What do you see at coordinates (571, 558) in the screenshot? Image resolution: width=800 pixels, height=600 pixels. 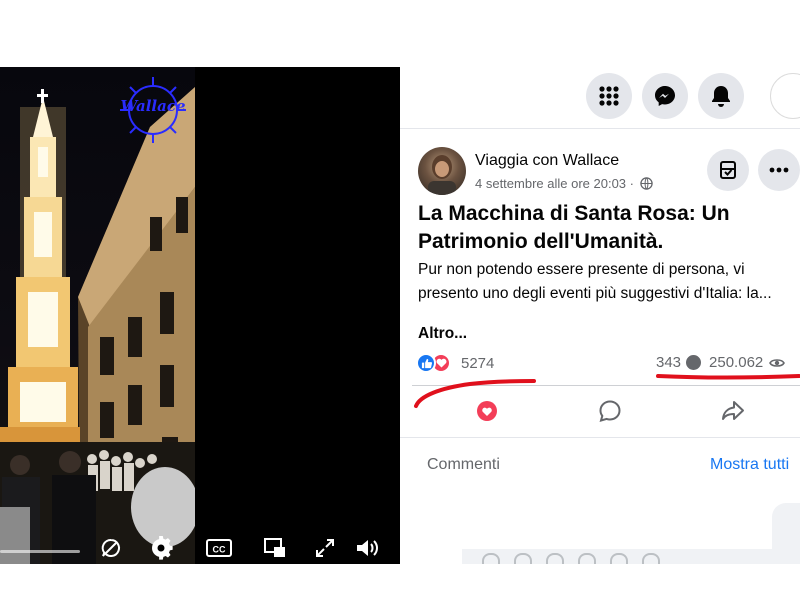 I see `composer-toolbar` at bounding box center [571, 558].